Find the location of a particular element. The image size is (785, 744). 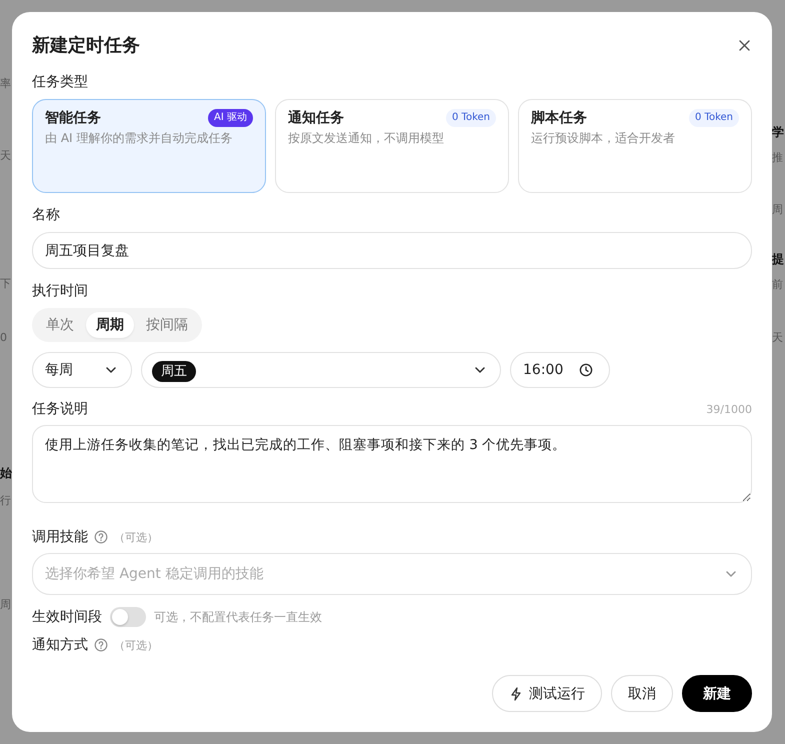

card-title: 通知任务 is located at coordinates (316, 118).